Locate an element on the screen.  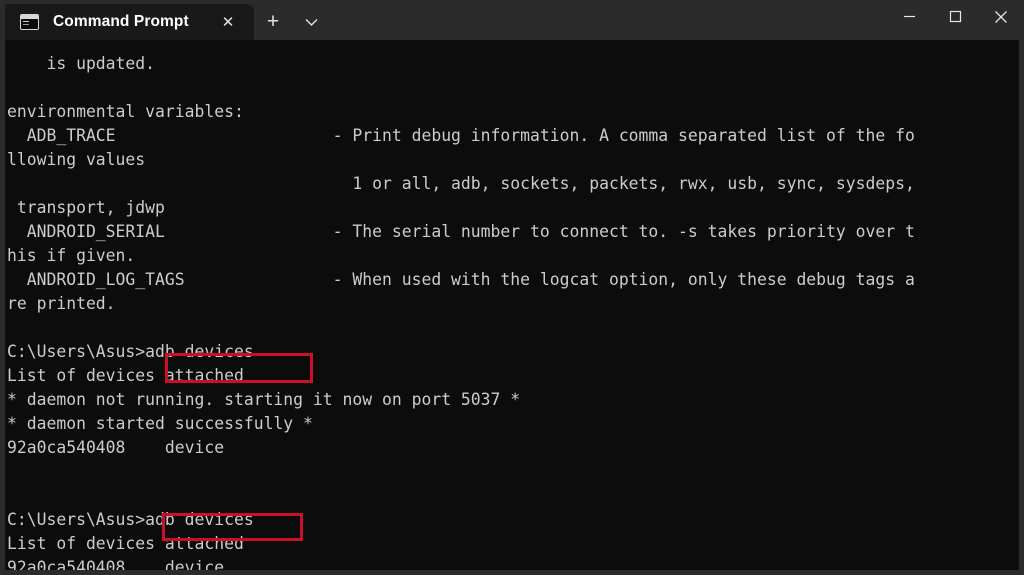
tab-strip: Command Prompt ✕ + is located at coordinates (167, 20).